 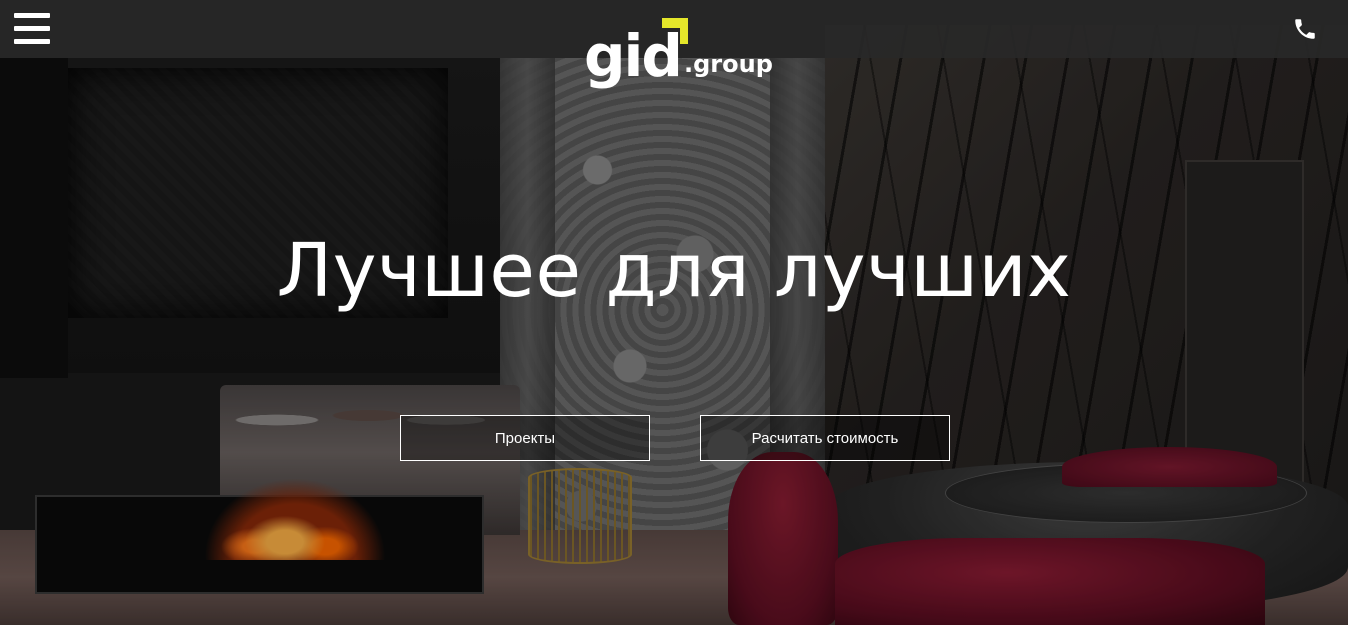 I want to click on phone-icon, so click(x=1305, y=29).